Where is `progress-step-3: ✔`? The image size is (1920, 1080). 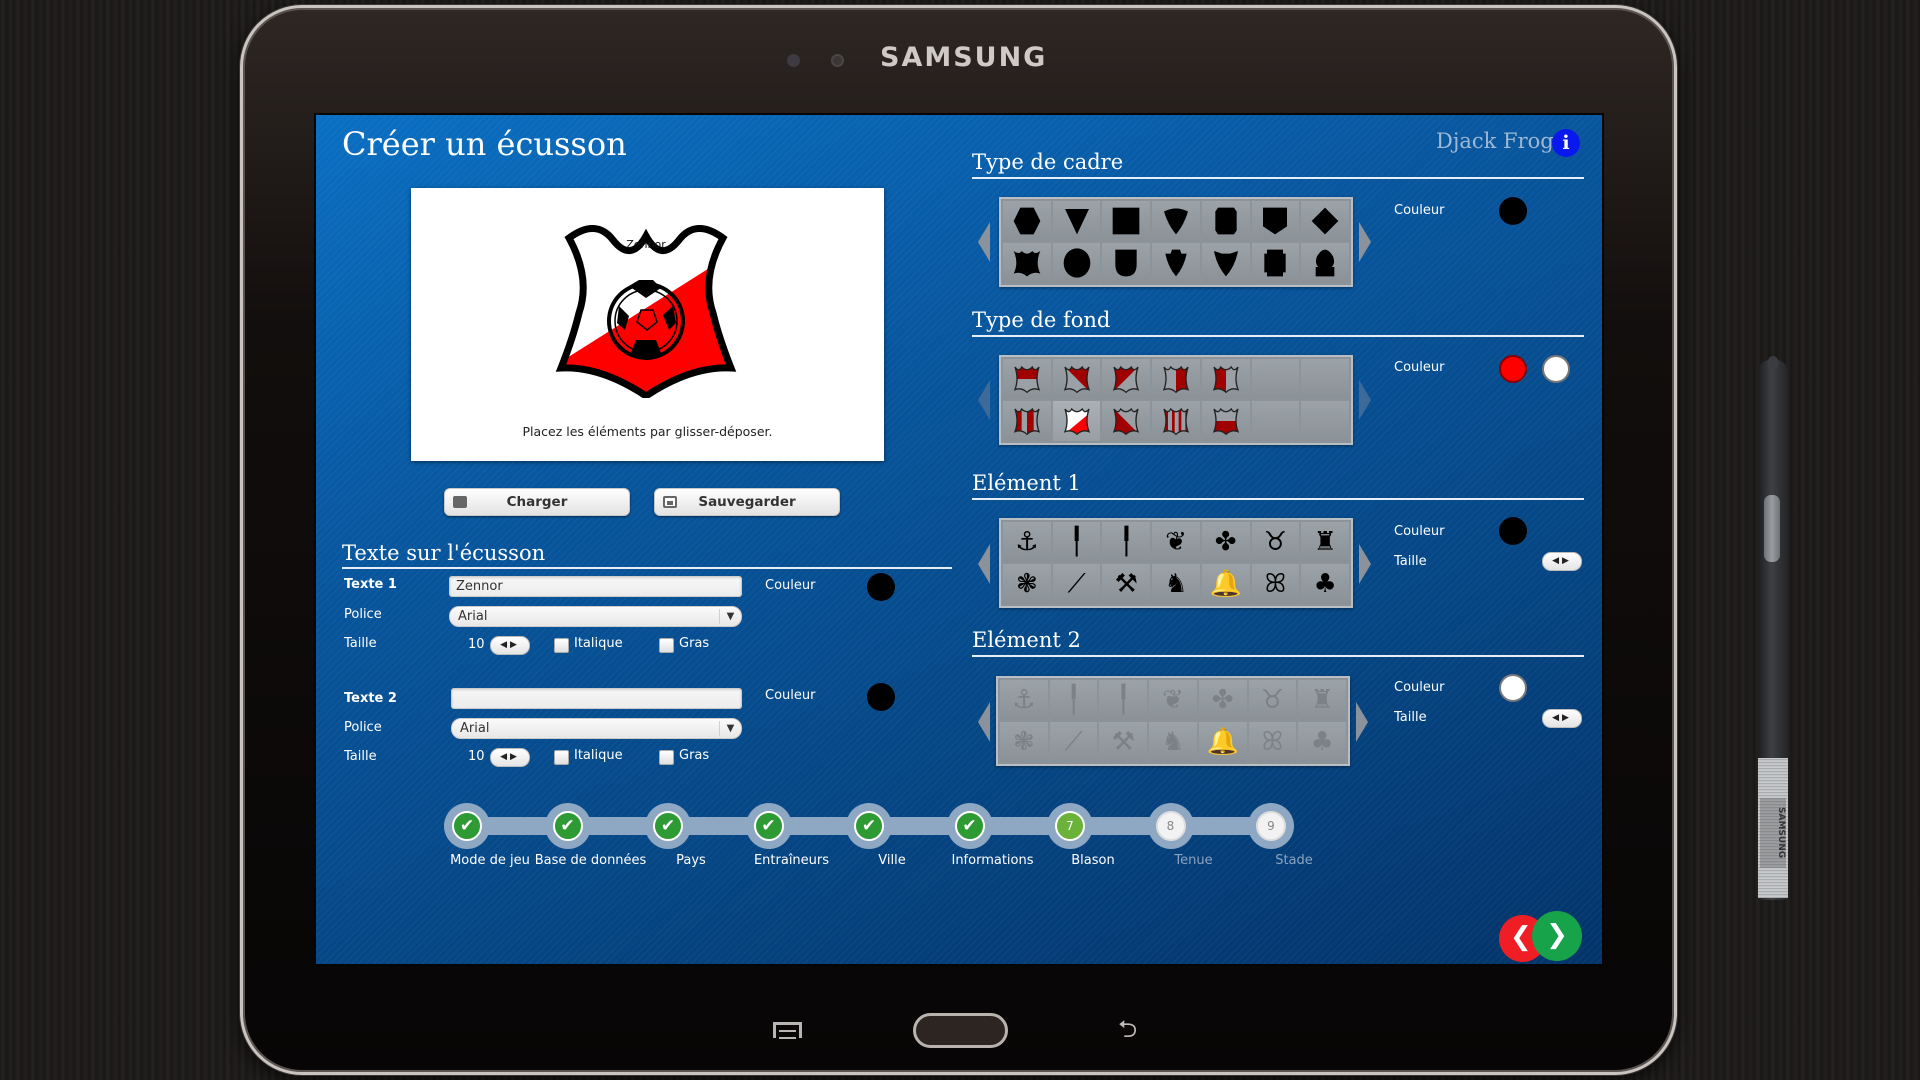
progress-step-3: ✔ is located at coordinates (668, 826).